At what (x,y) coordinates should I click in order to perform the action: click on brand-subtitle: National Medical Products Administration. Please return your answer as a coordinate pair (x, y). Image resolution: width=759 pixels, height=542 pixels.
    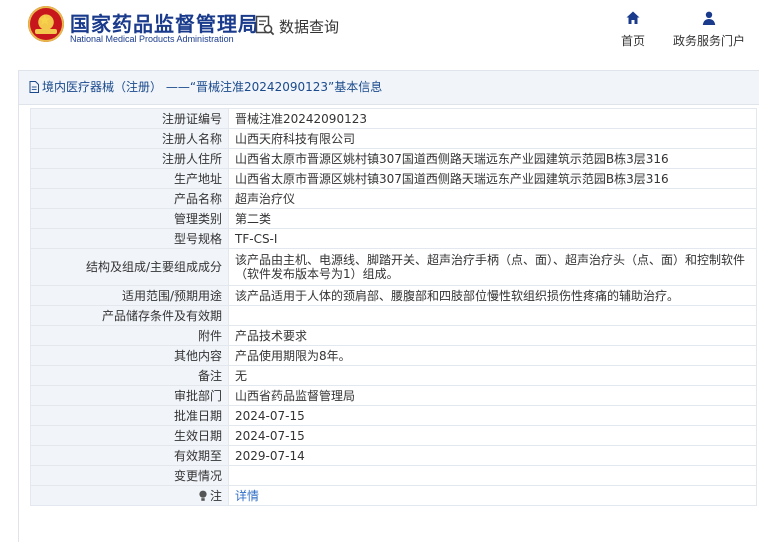
    Looking at the image, I should click on (152, 39).